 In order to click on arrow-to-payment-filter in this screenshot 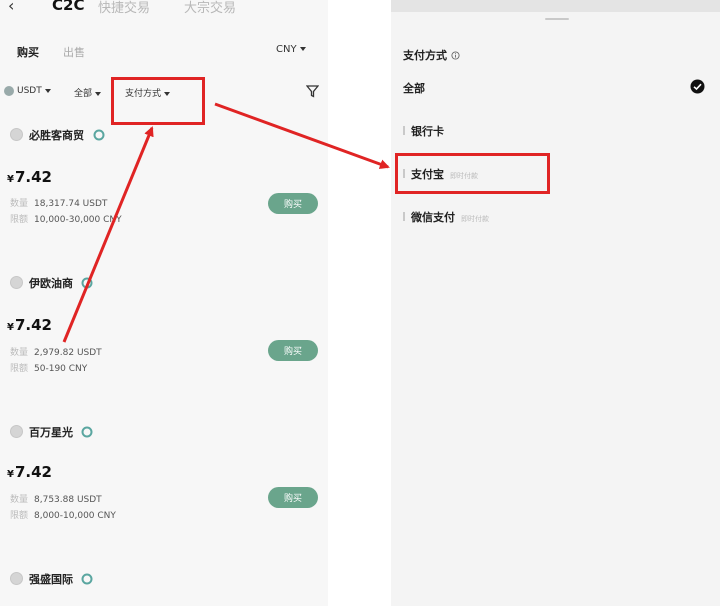, I will do `click(108, 234)`.